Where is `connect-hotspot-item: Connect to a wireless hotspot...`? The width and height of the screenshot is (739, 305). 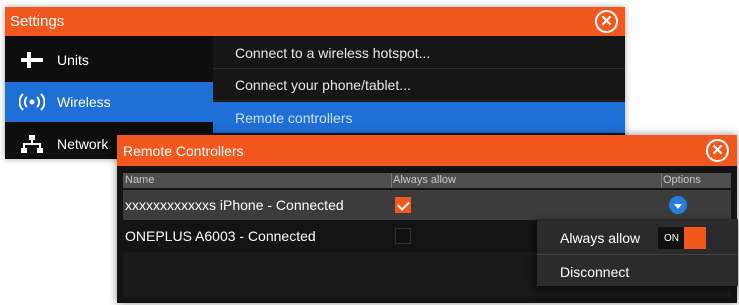
connect-hotspot-item: Connect to a wireless hotspot... is located at coordinates (419, 53).